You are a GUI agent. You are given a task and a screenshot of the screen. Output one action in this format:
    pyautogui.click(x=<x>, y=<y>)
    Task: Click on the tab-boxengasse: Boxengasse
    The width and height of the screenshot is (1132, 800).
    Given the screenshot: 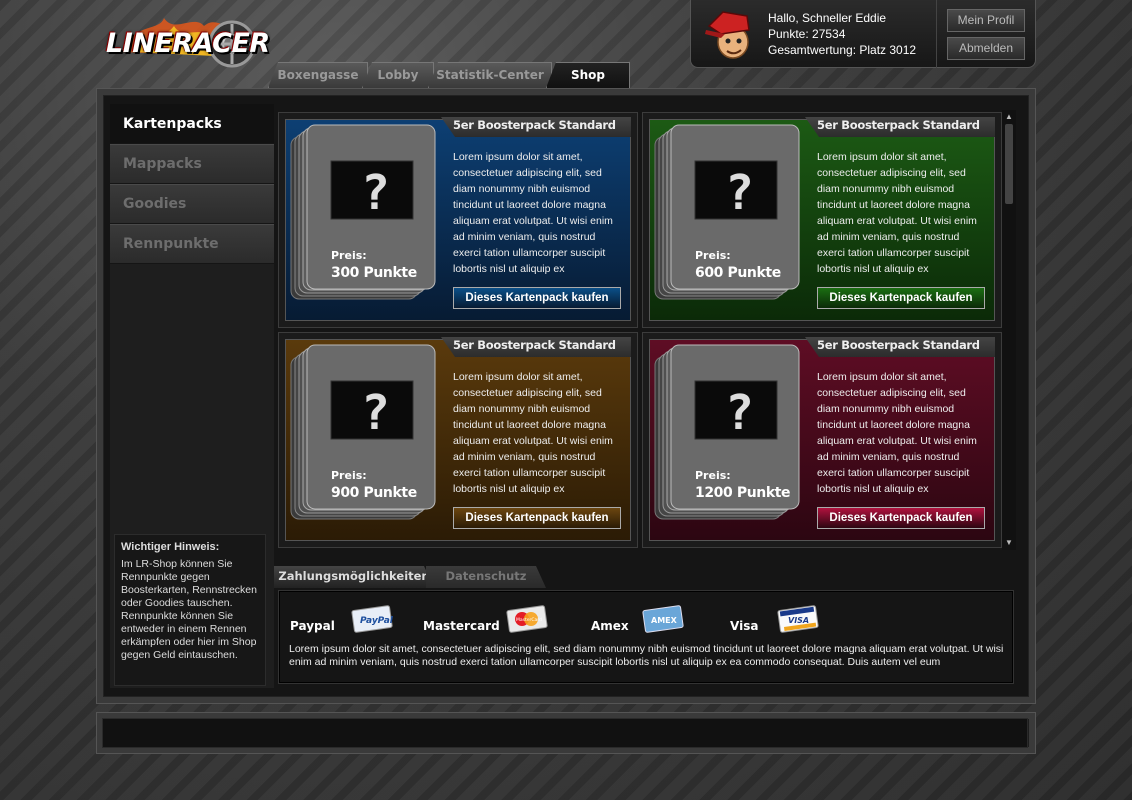 What is the action you would take?
    pyautogui.click(x=318, y=75)
    